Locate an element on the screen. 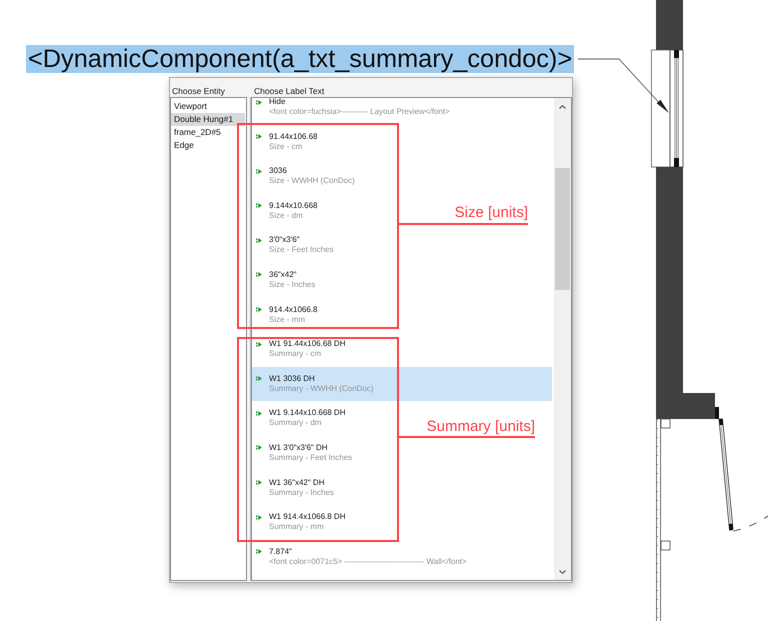 Image resolution: width=768 pixels, height=621 pixels. scrollbar-thumb is located at coordinates (562, 229).